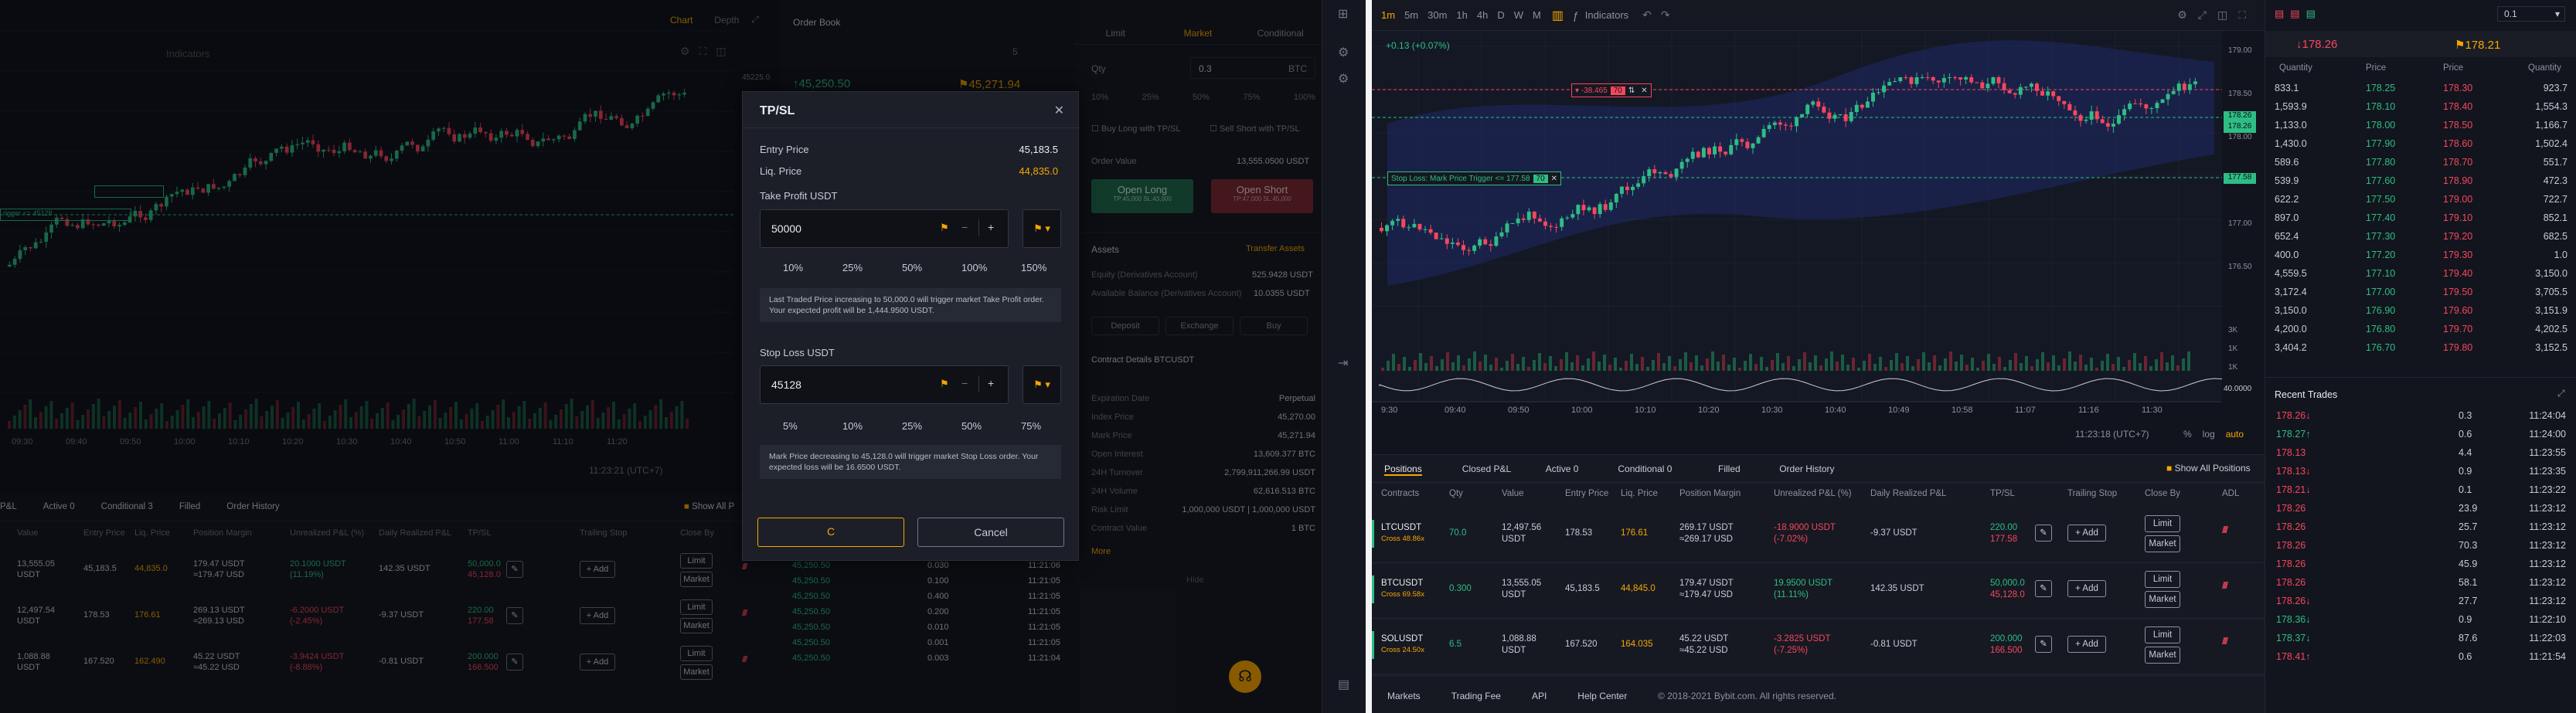 Image resolution: width=2576 pixels, height=713 pixels. What do you see at coordinates (2420, 292) in the screenshot?
I see `ob-row: 3,172.4 177.00 179.50 3,705.5` at bounding box center [2420, 292].